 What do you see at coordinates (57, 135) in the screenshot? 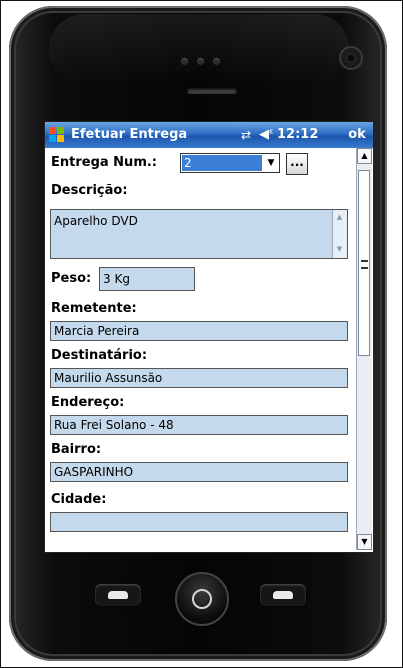
I see `windows-start-icon` at bounding box center [57, 135].